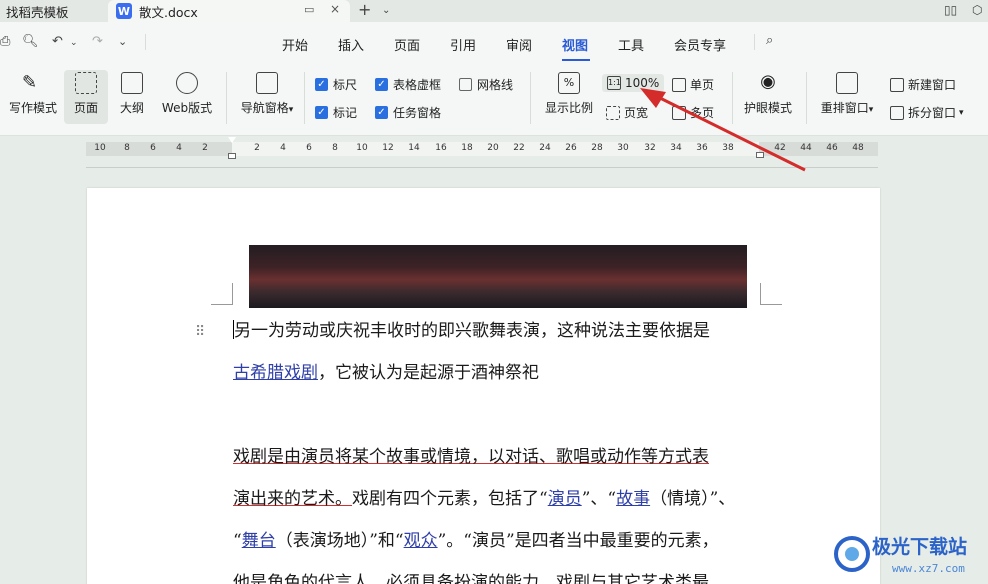 The image size is (988, 584). Describe the element at coordinates (806, 148) in the screenshot. I see `ruler-tick-label: 44` at that location.